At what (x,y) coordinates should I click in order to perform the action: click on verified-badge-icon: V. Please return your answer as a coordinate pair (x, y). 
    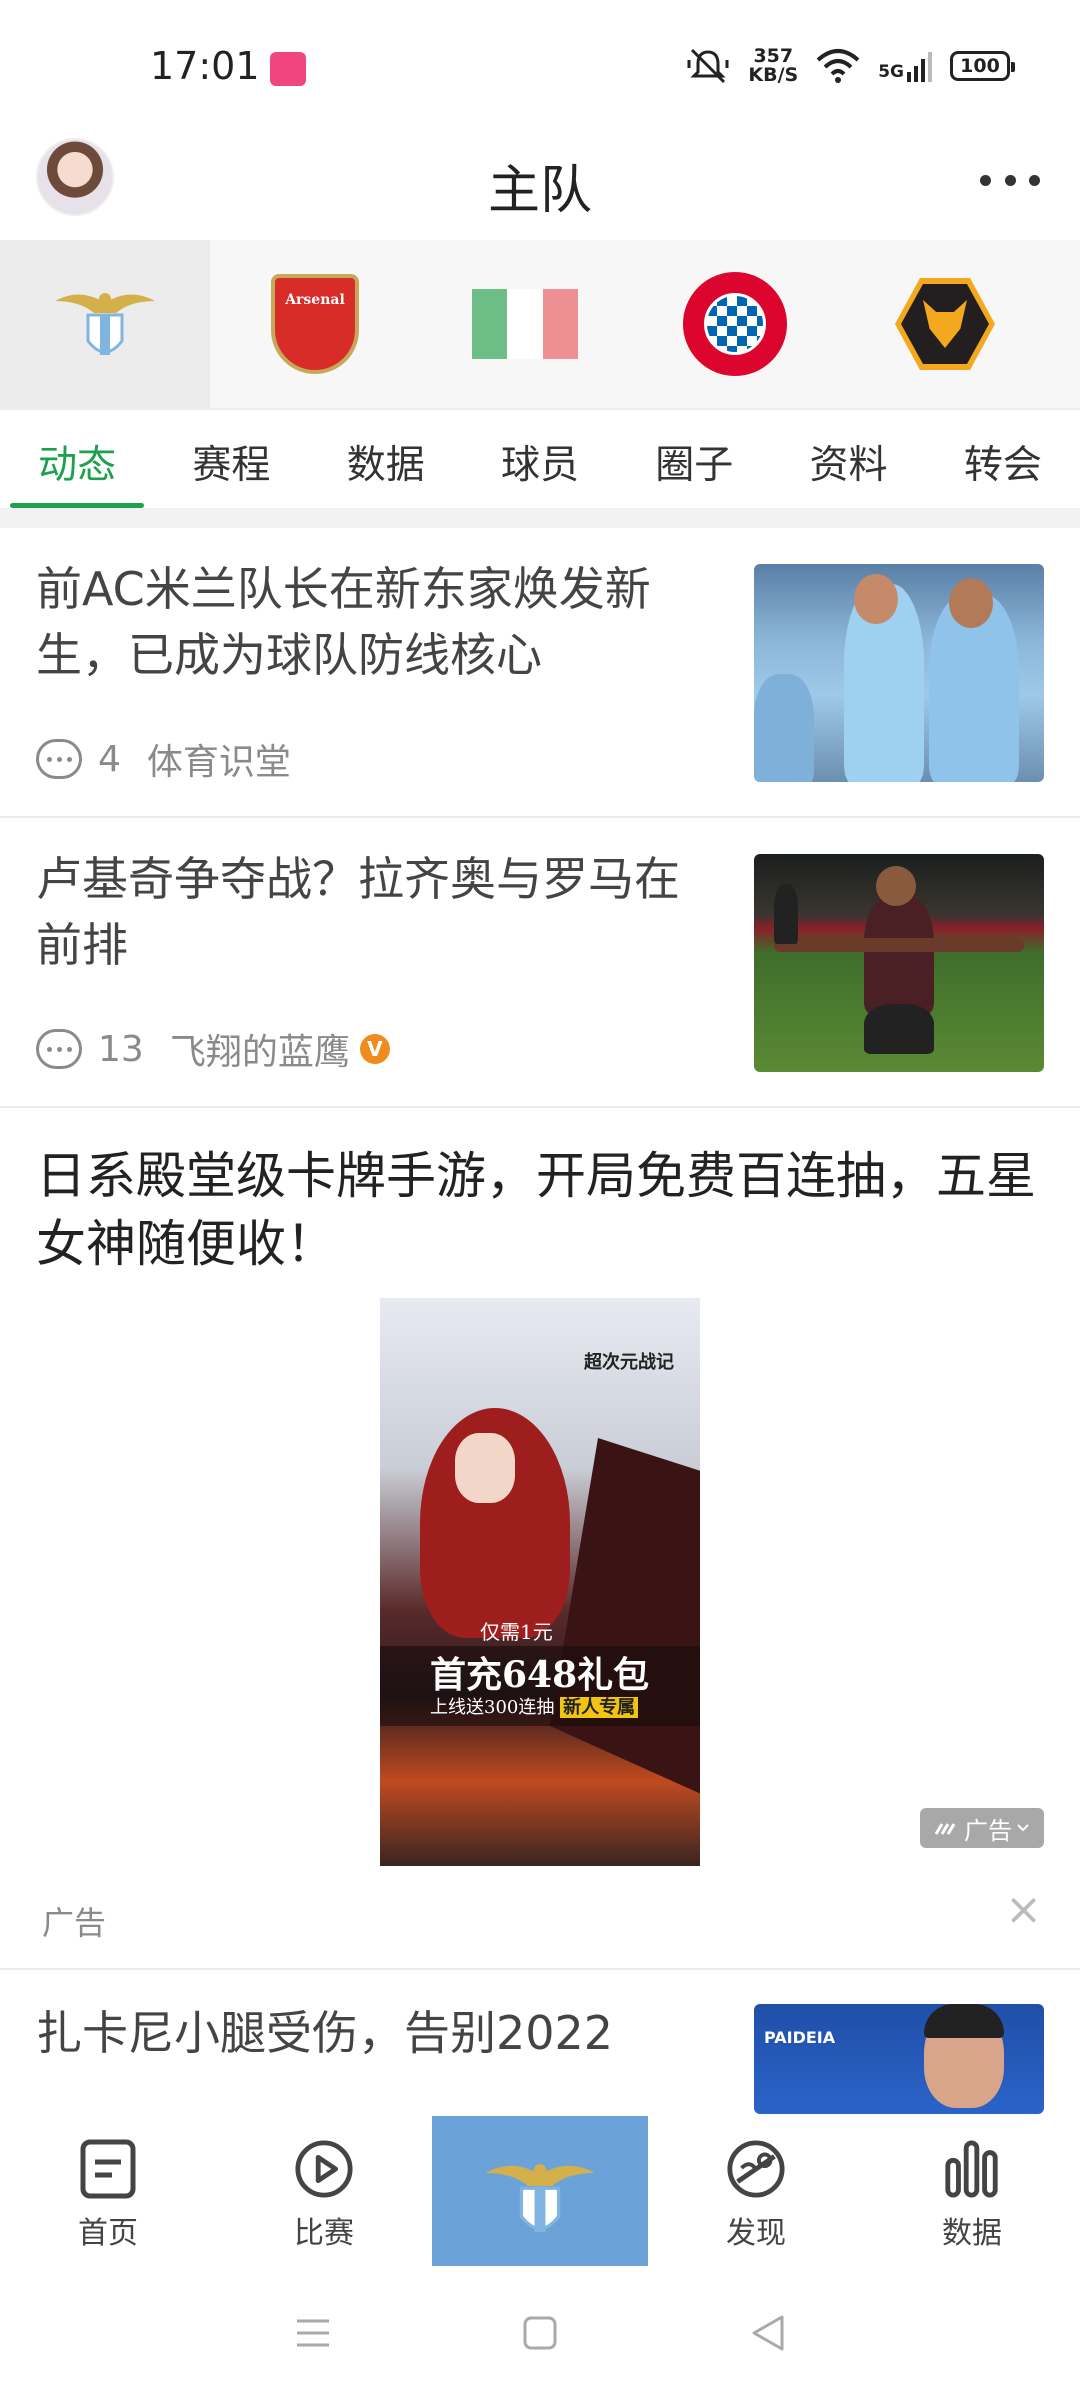
    Looking at the image, I should click on (374, 1049).